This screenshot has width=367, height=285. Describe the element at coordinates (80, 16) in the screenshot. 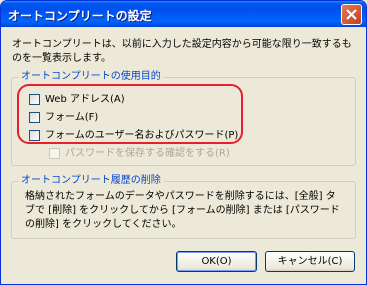

I see `window-title: オートコンプリートの設定` at that location.